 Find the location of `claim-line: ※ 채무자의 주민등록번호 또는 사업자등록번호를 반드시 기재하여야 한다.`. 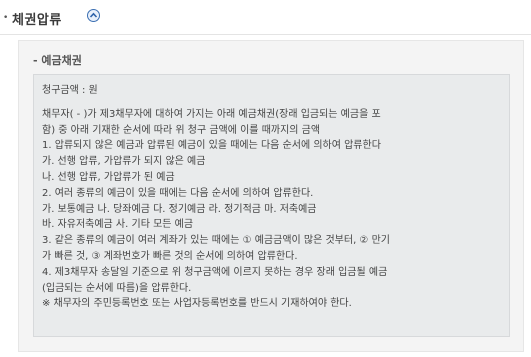

claim-line: ※ 채무자의 주민등록번호 또는 사업자등록번호를 반드시 기재하여야 한다. is located at coordinates (197, 304).